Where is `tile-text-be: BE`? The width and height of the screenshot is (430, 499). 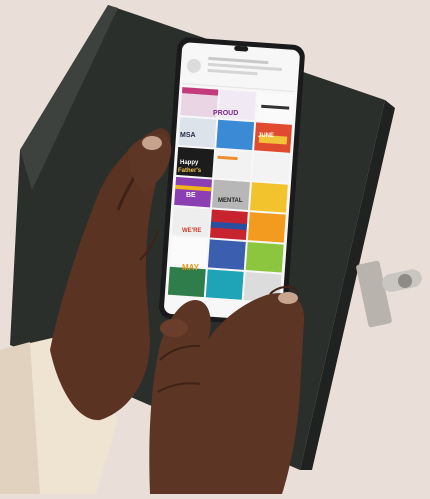
tile-text-be: BE is located at coordinates (191, 195).